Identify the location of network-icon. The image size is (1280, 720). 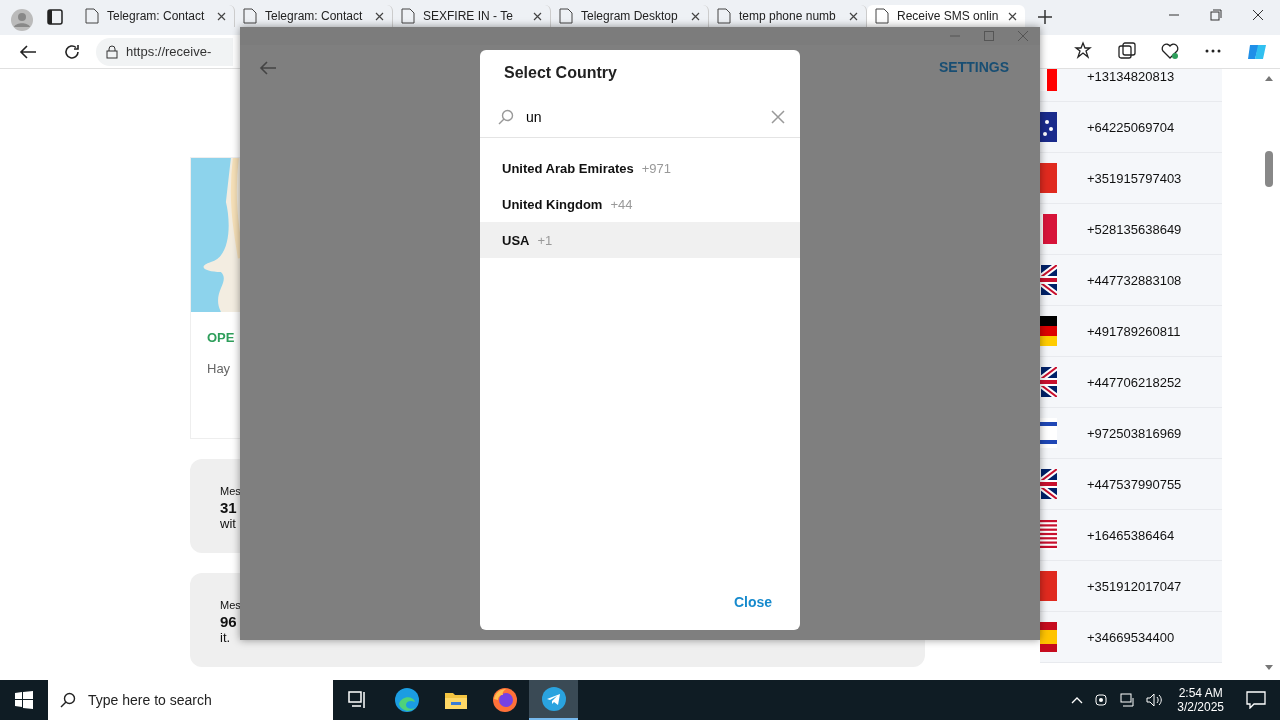
(1127, 700).